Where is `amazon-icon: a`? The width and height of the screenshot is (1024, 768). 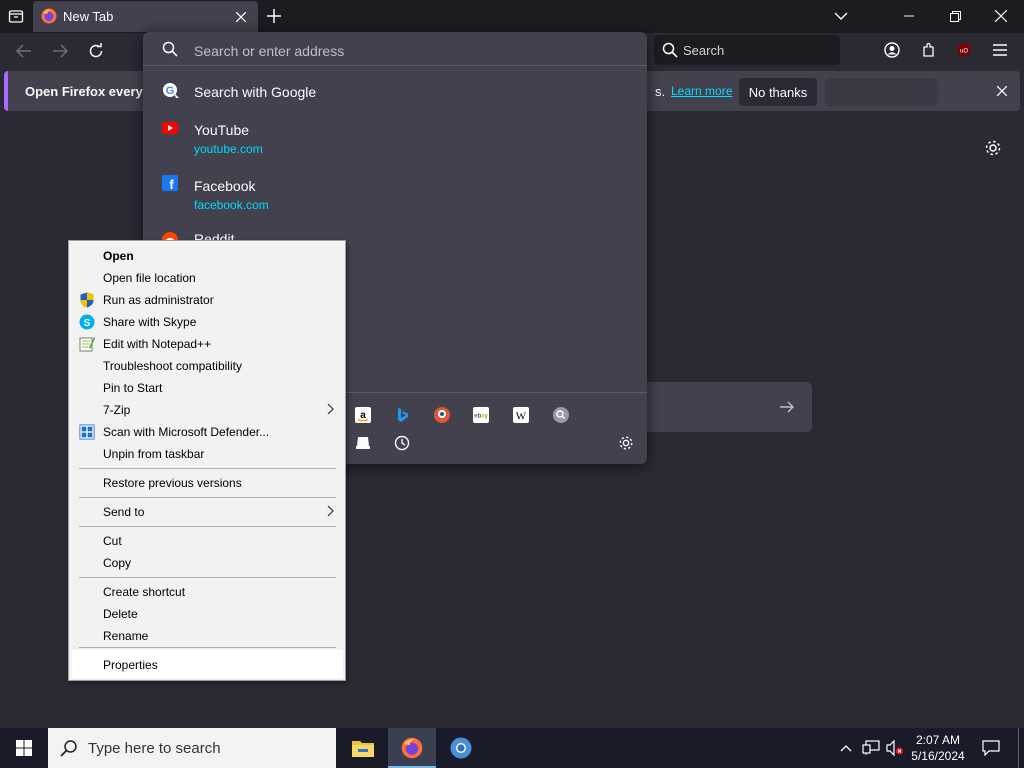
amazon-icon: a is located at coordinates (363, 415).